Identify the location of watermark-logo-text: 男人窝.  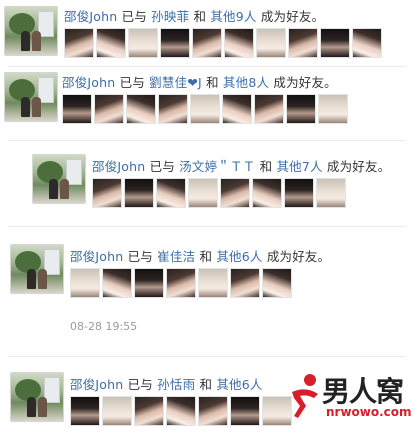
(363, 391).